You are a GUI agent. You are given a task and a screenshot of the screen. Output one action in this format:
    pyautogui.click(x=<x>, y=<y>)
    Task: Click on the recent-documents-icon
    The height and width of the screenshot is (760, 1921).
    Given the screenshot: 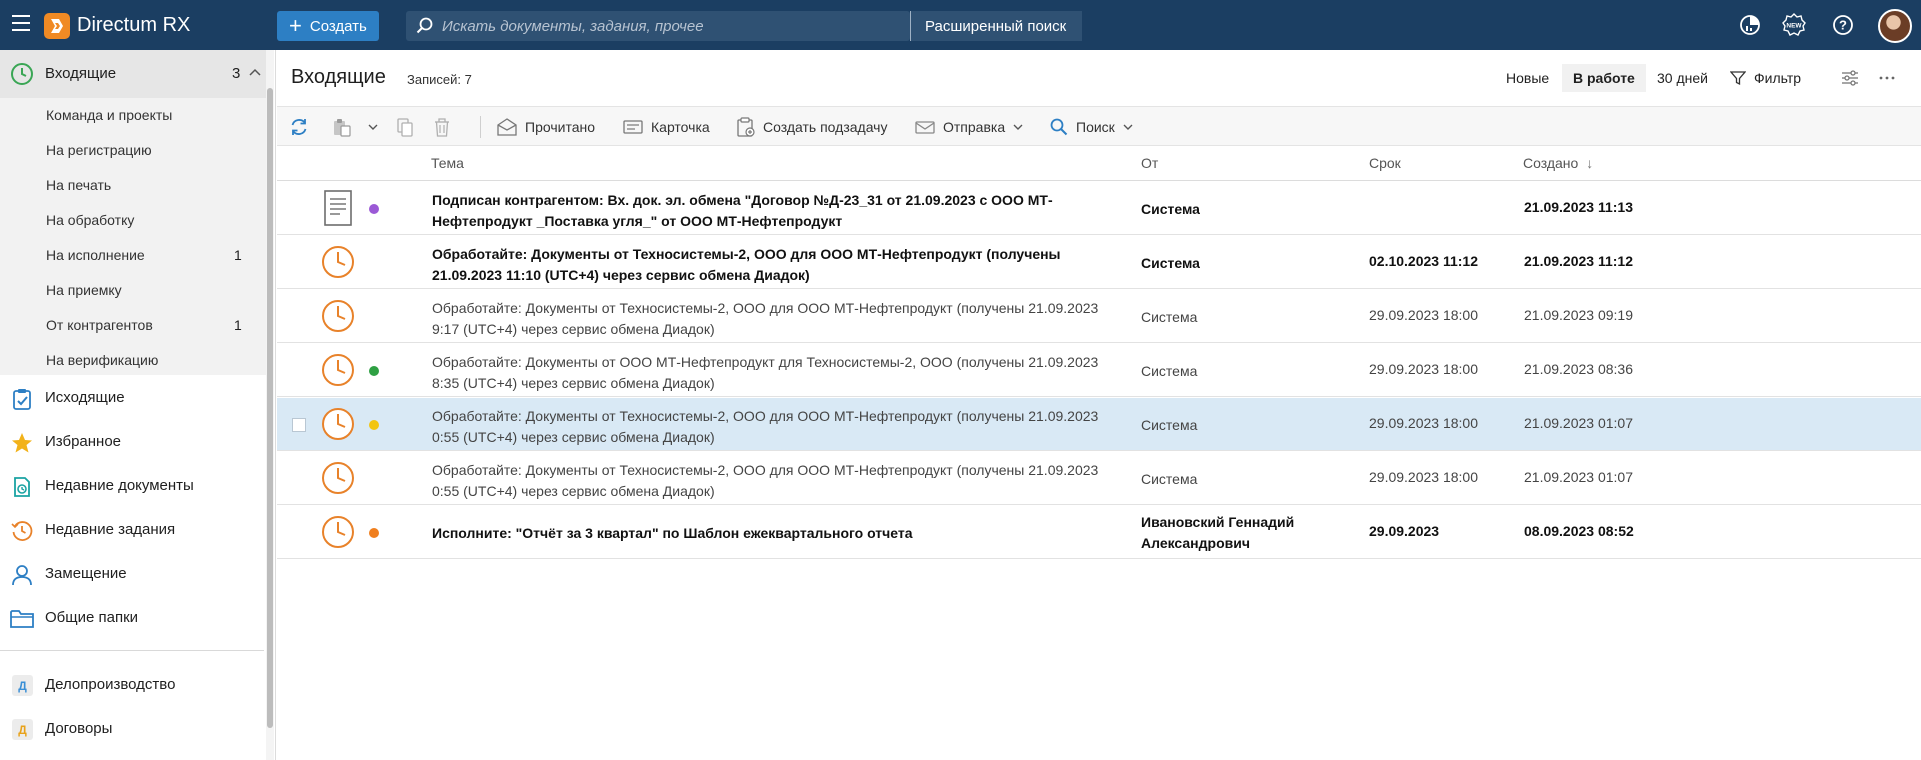 What is the action you would take?
    pyautogui.click(x=22, y=487)
    